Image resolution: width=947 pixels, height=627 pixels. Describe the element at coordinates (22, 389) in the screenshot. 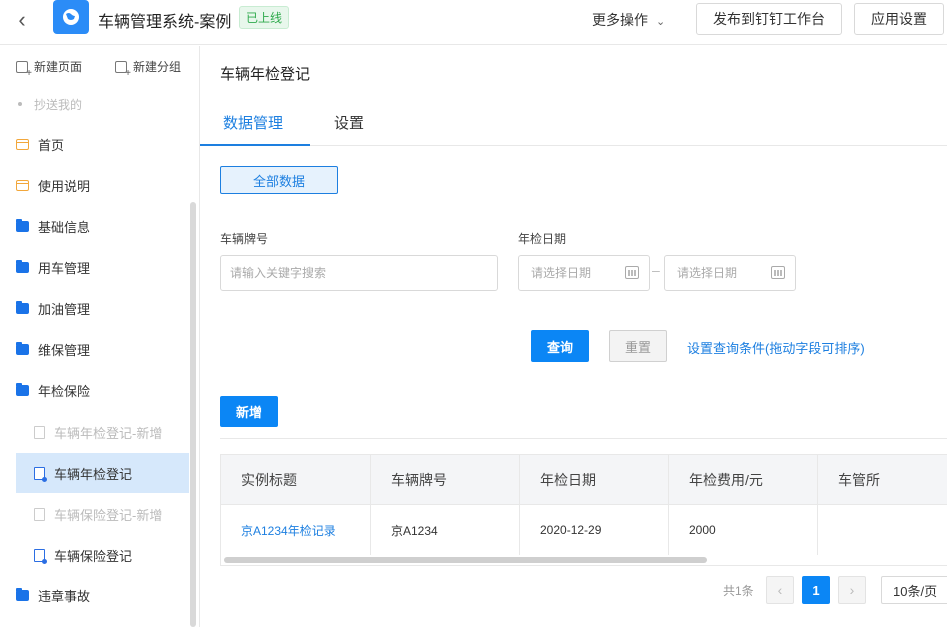

I see `folder-open-icon` at that location.